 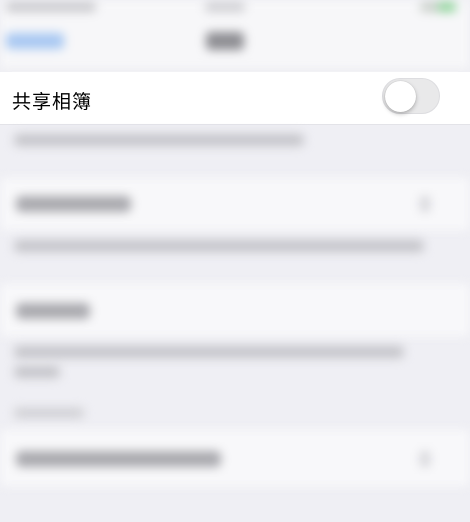 I want to click on navigation-bar, so click(x=235, y=35).